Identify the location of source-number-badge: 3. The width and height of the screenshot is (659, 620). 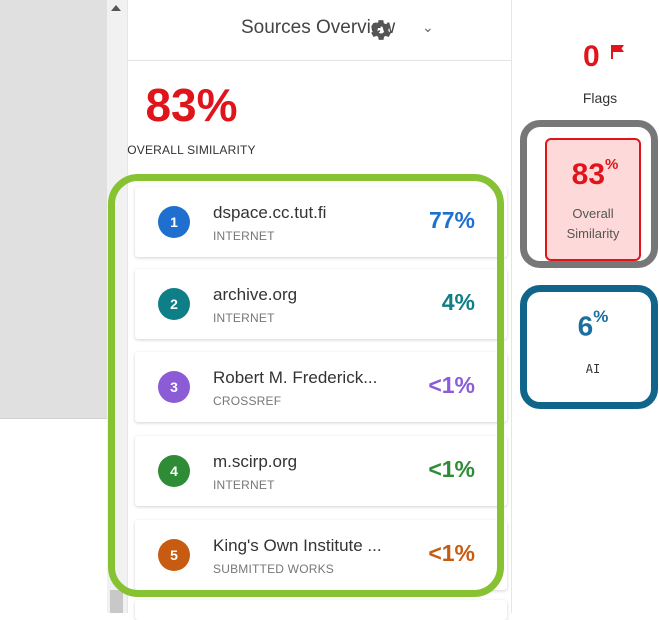
(174, 387).